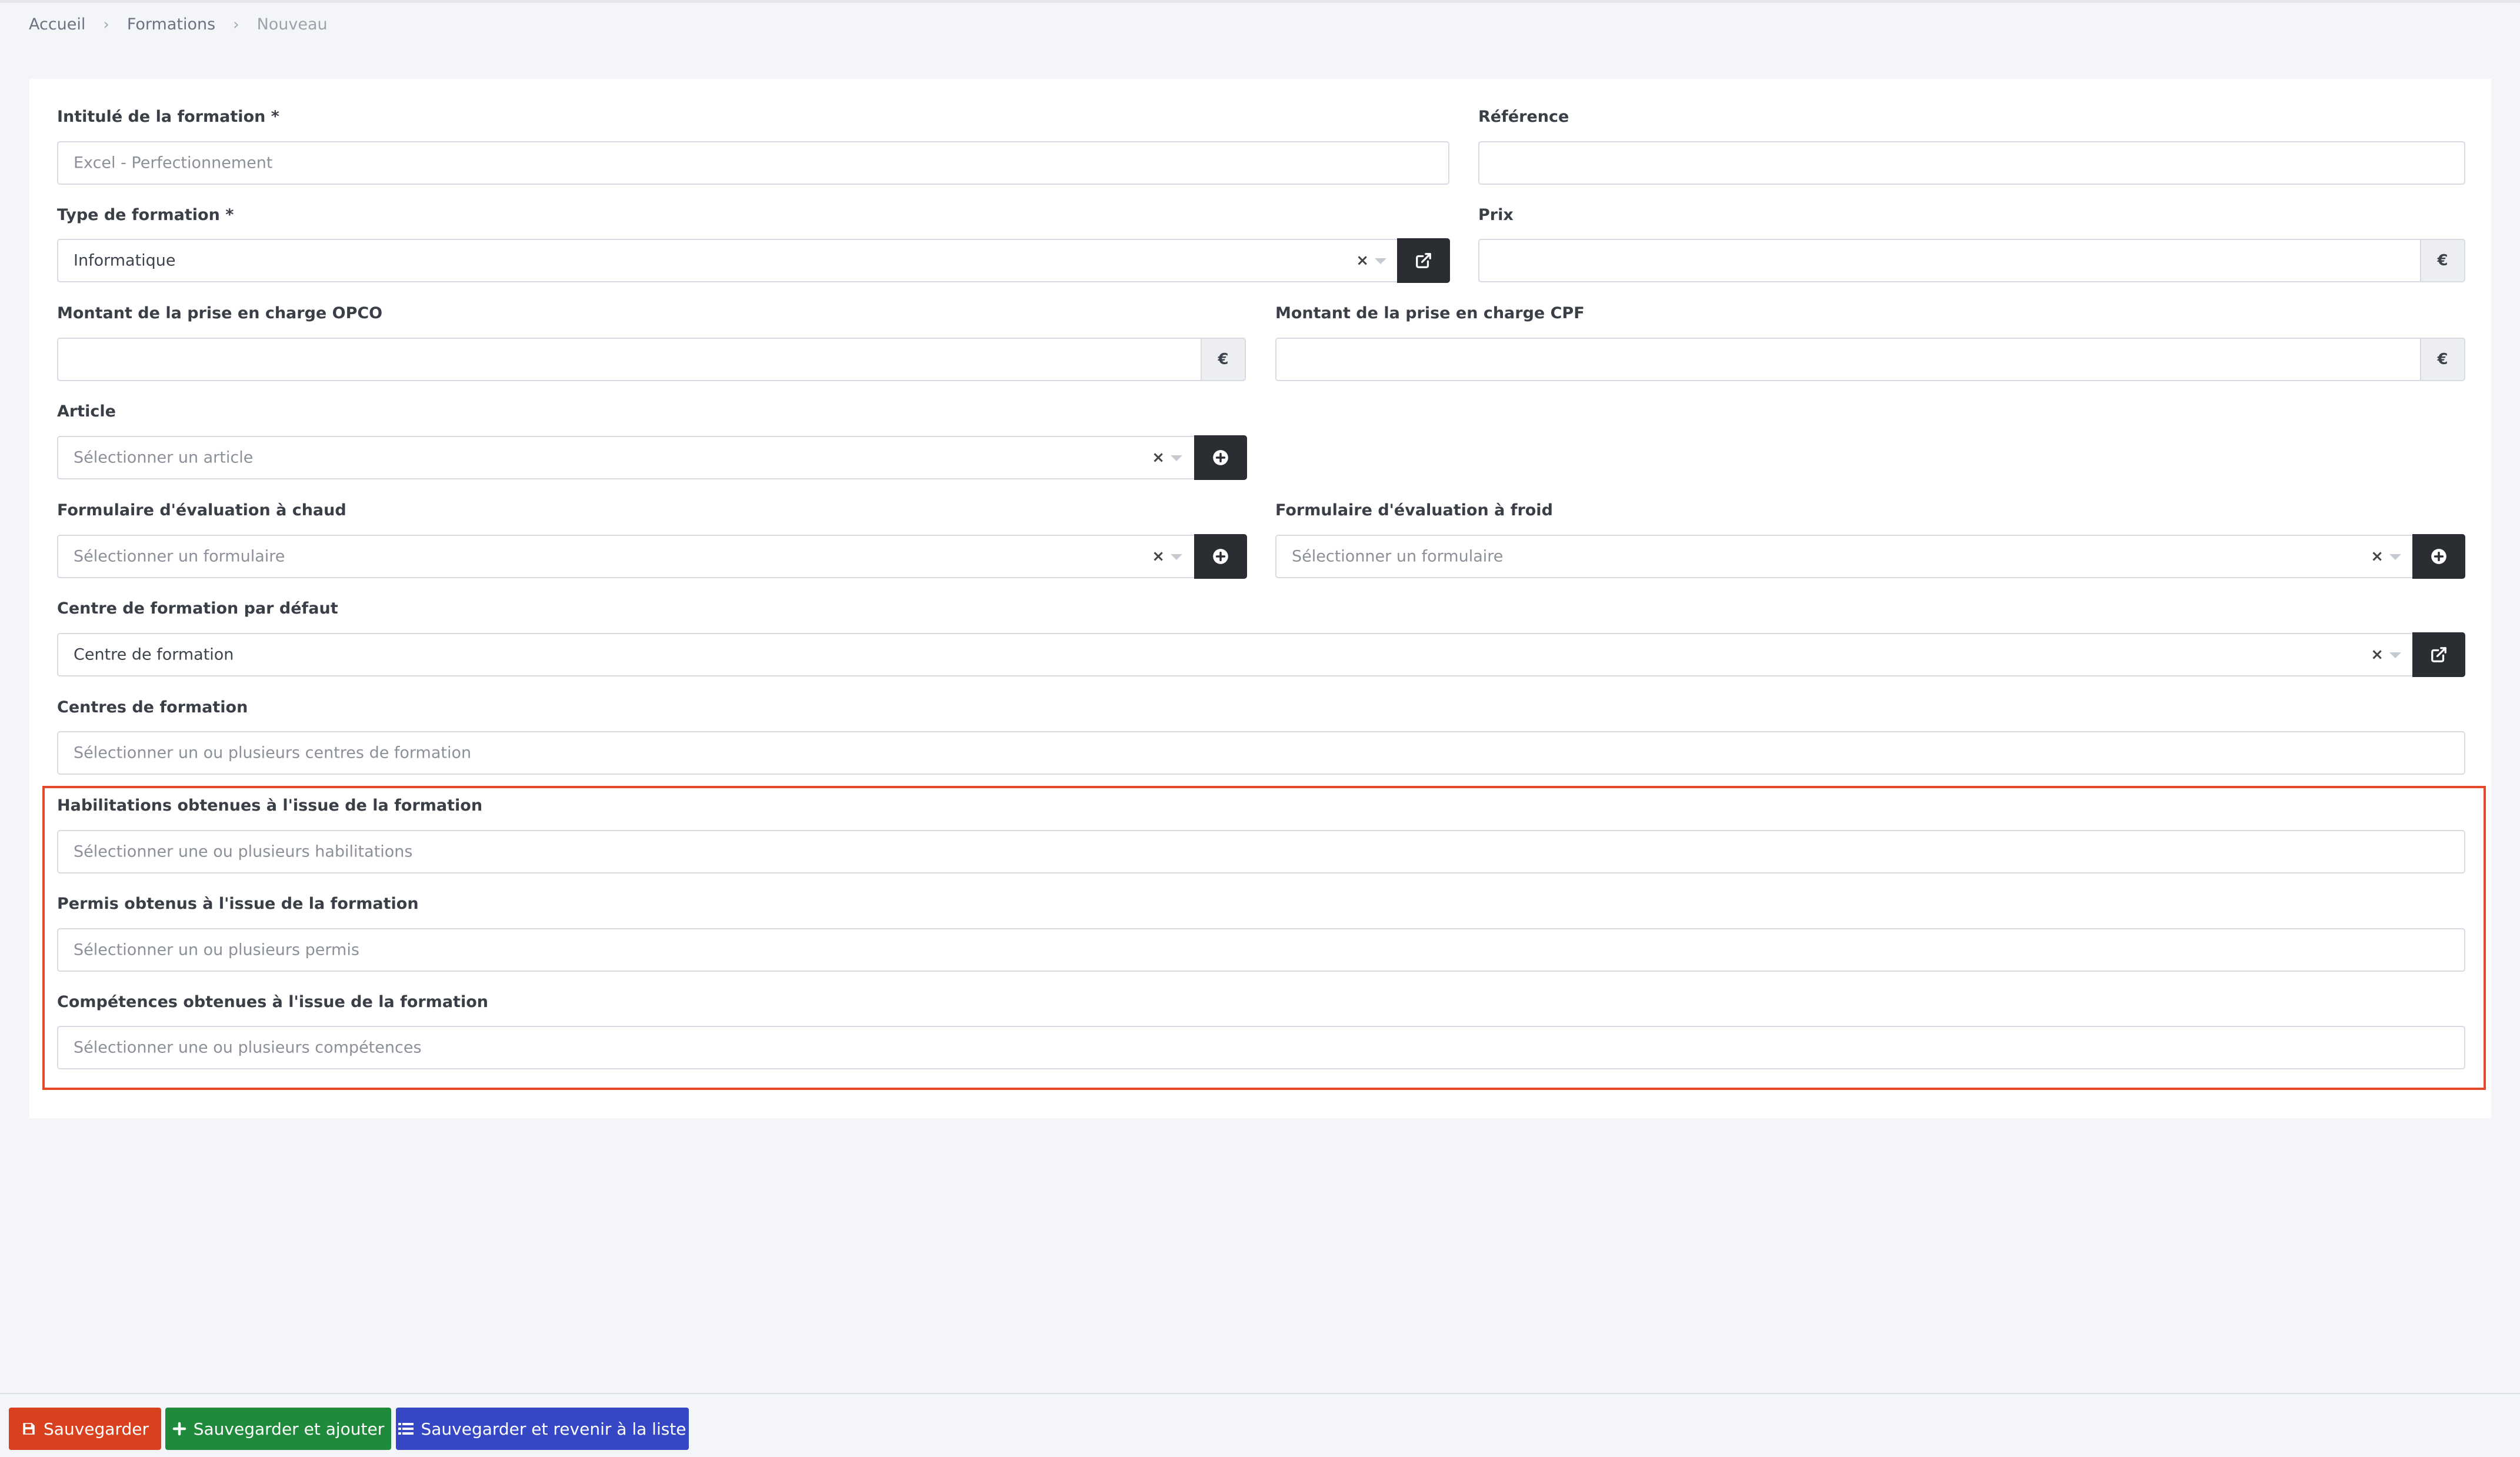  What do you see at coordinates (1158, 457) in the screenshot?
I see `article-clear-icon: ×` at bounding box center [1158, 457].